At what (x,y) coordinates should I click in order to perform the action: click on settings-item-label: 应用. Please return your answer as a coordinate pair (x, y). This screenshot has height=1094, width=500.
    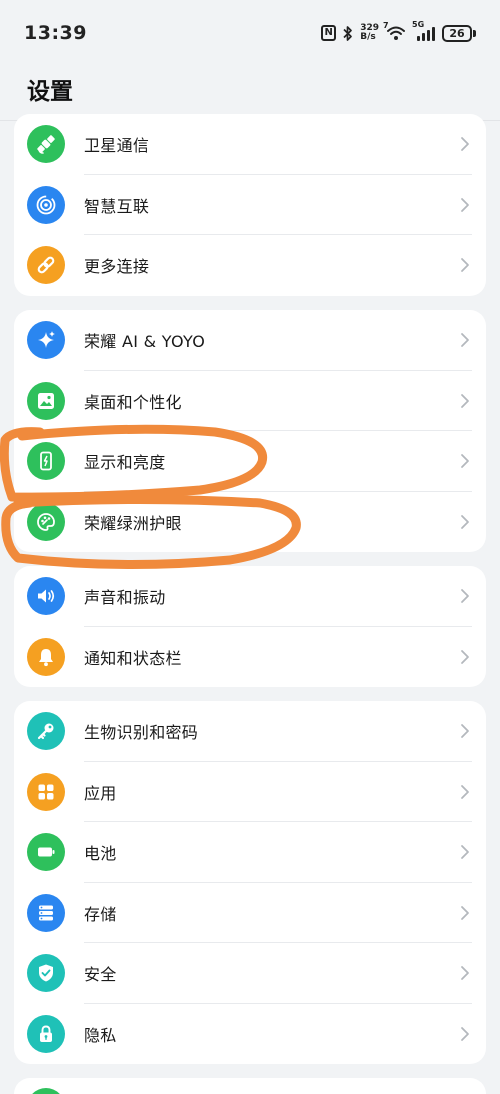
    Looking at the image, I should click on (100, 793).